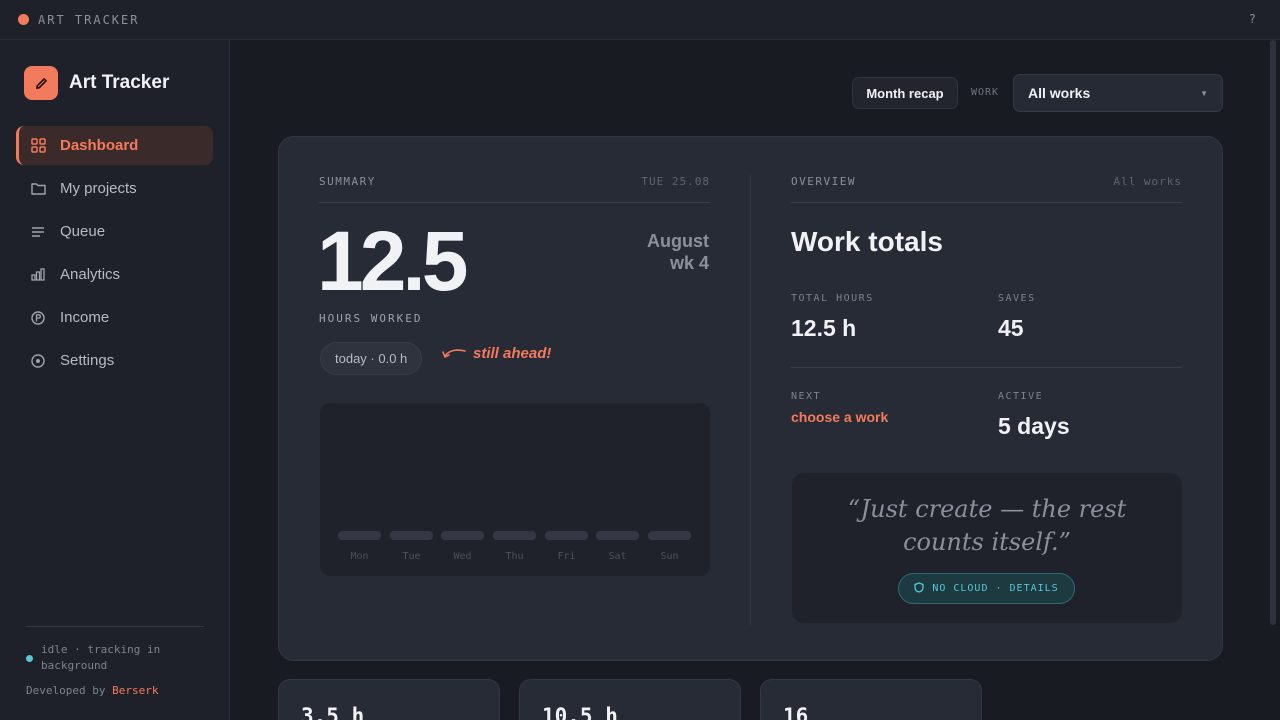 The height and width of the screenshot is (720, 1280). Describe the element at coordinates (371, 318) in the screenshot. I see `hours-worked-label: HOURS WORKED` at that location.